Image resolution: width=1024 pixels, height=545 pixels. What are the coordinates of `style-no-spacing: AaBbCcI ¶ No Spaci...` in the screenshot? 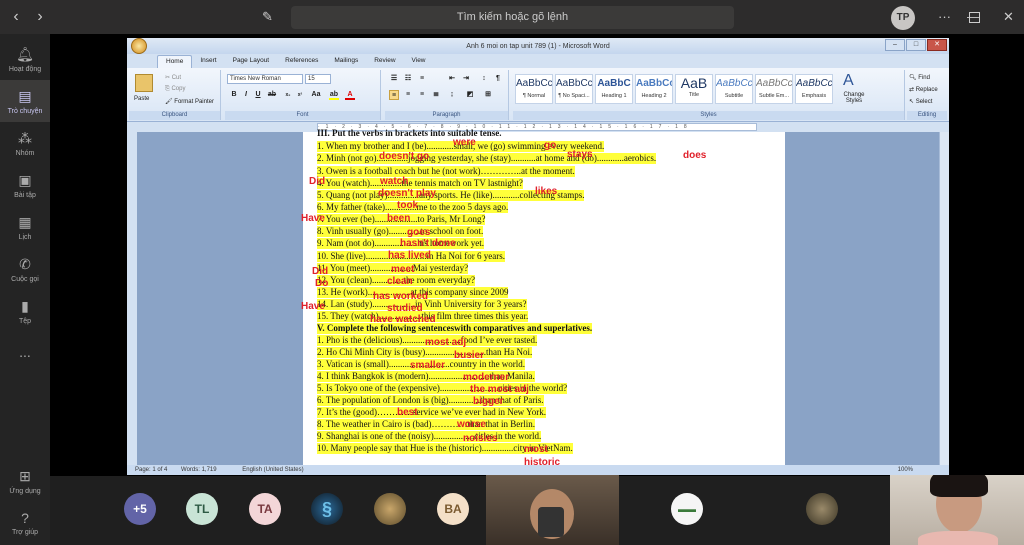 It's located at (574, 89).